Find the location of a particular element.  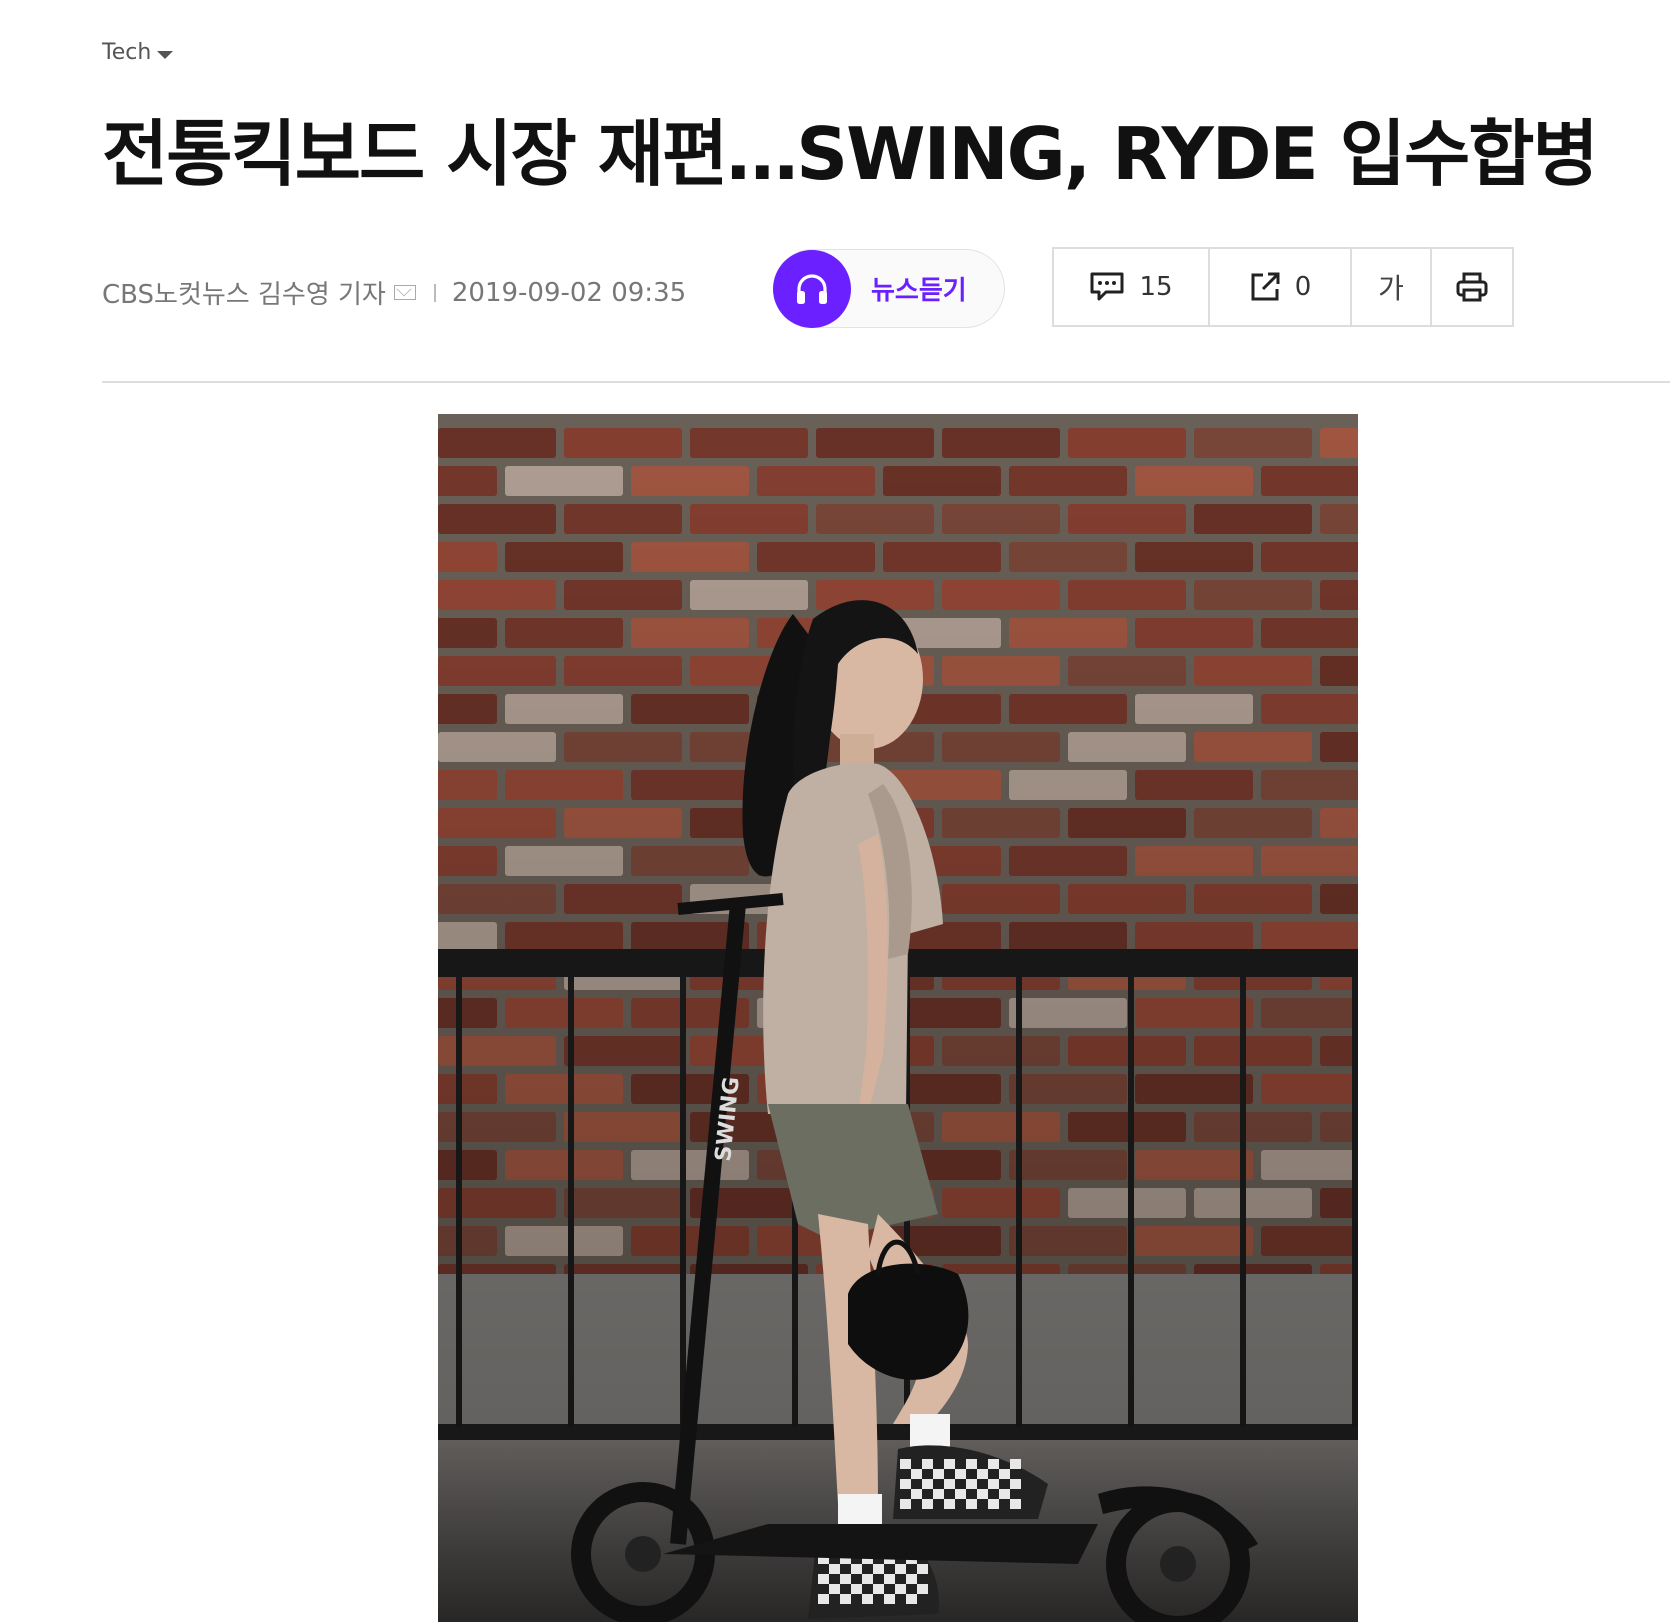

listen-label: 뉴스듣기 is located at coordinates (919, 291).